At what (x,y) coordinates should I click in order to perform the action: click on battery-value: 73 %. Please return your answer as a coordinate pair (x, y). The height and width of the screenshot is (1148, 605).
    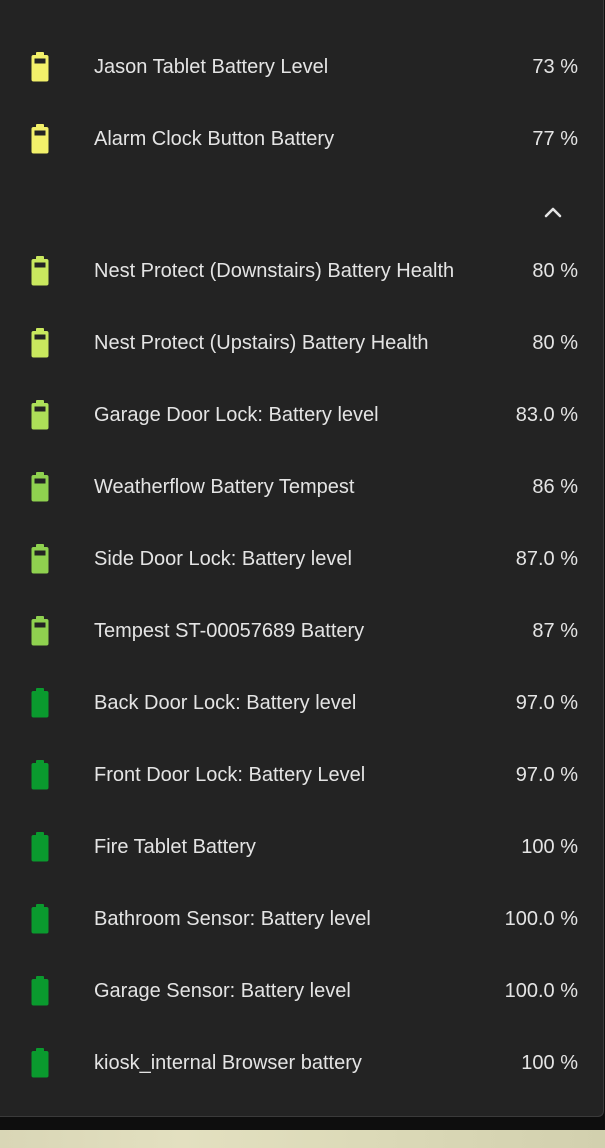
    Looking at the image, I should click on (555, 66).